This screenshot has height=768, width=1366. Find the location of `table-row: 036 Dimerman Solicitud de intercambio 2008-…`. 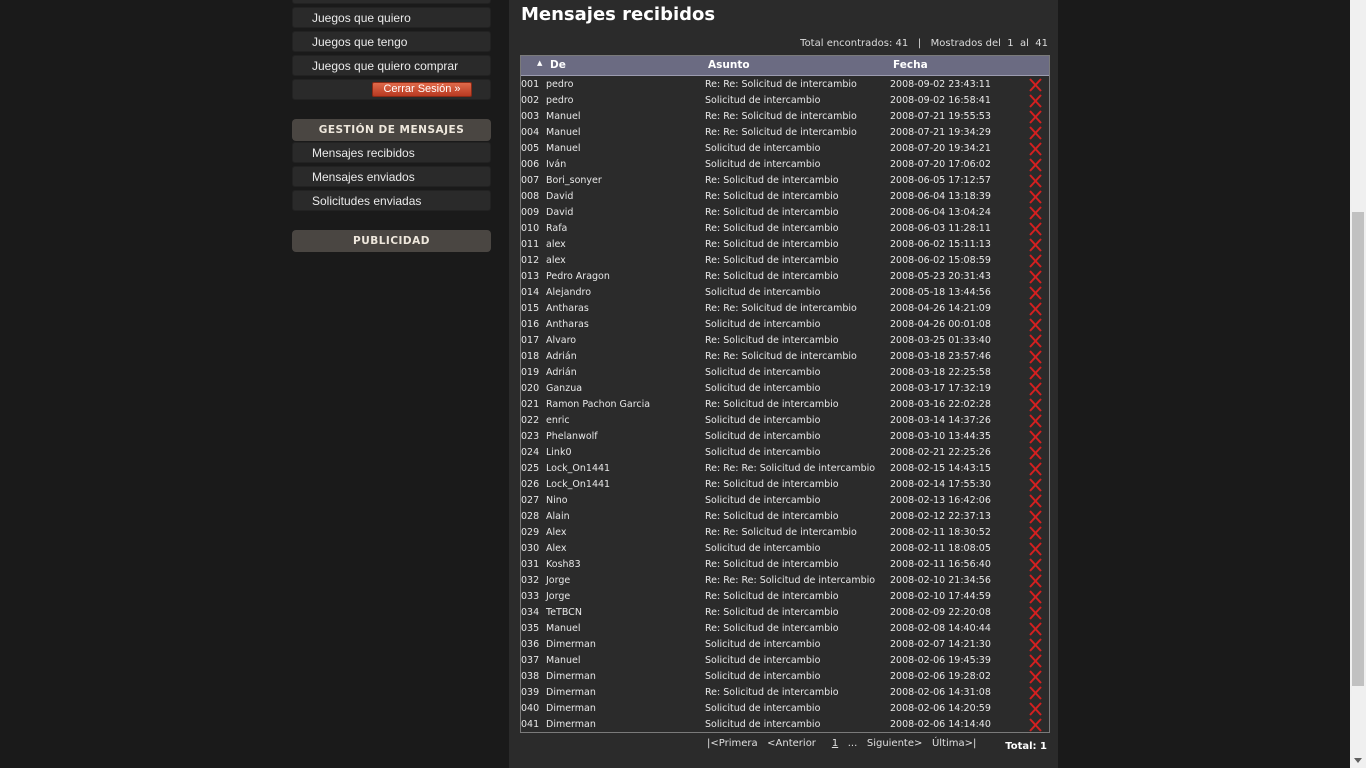

table-row: 036 Dimerman Solicitud de intercambio 2008-… is located at coordinates (785, 645).